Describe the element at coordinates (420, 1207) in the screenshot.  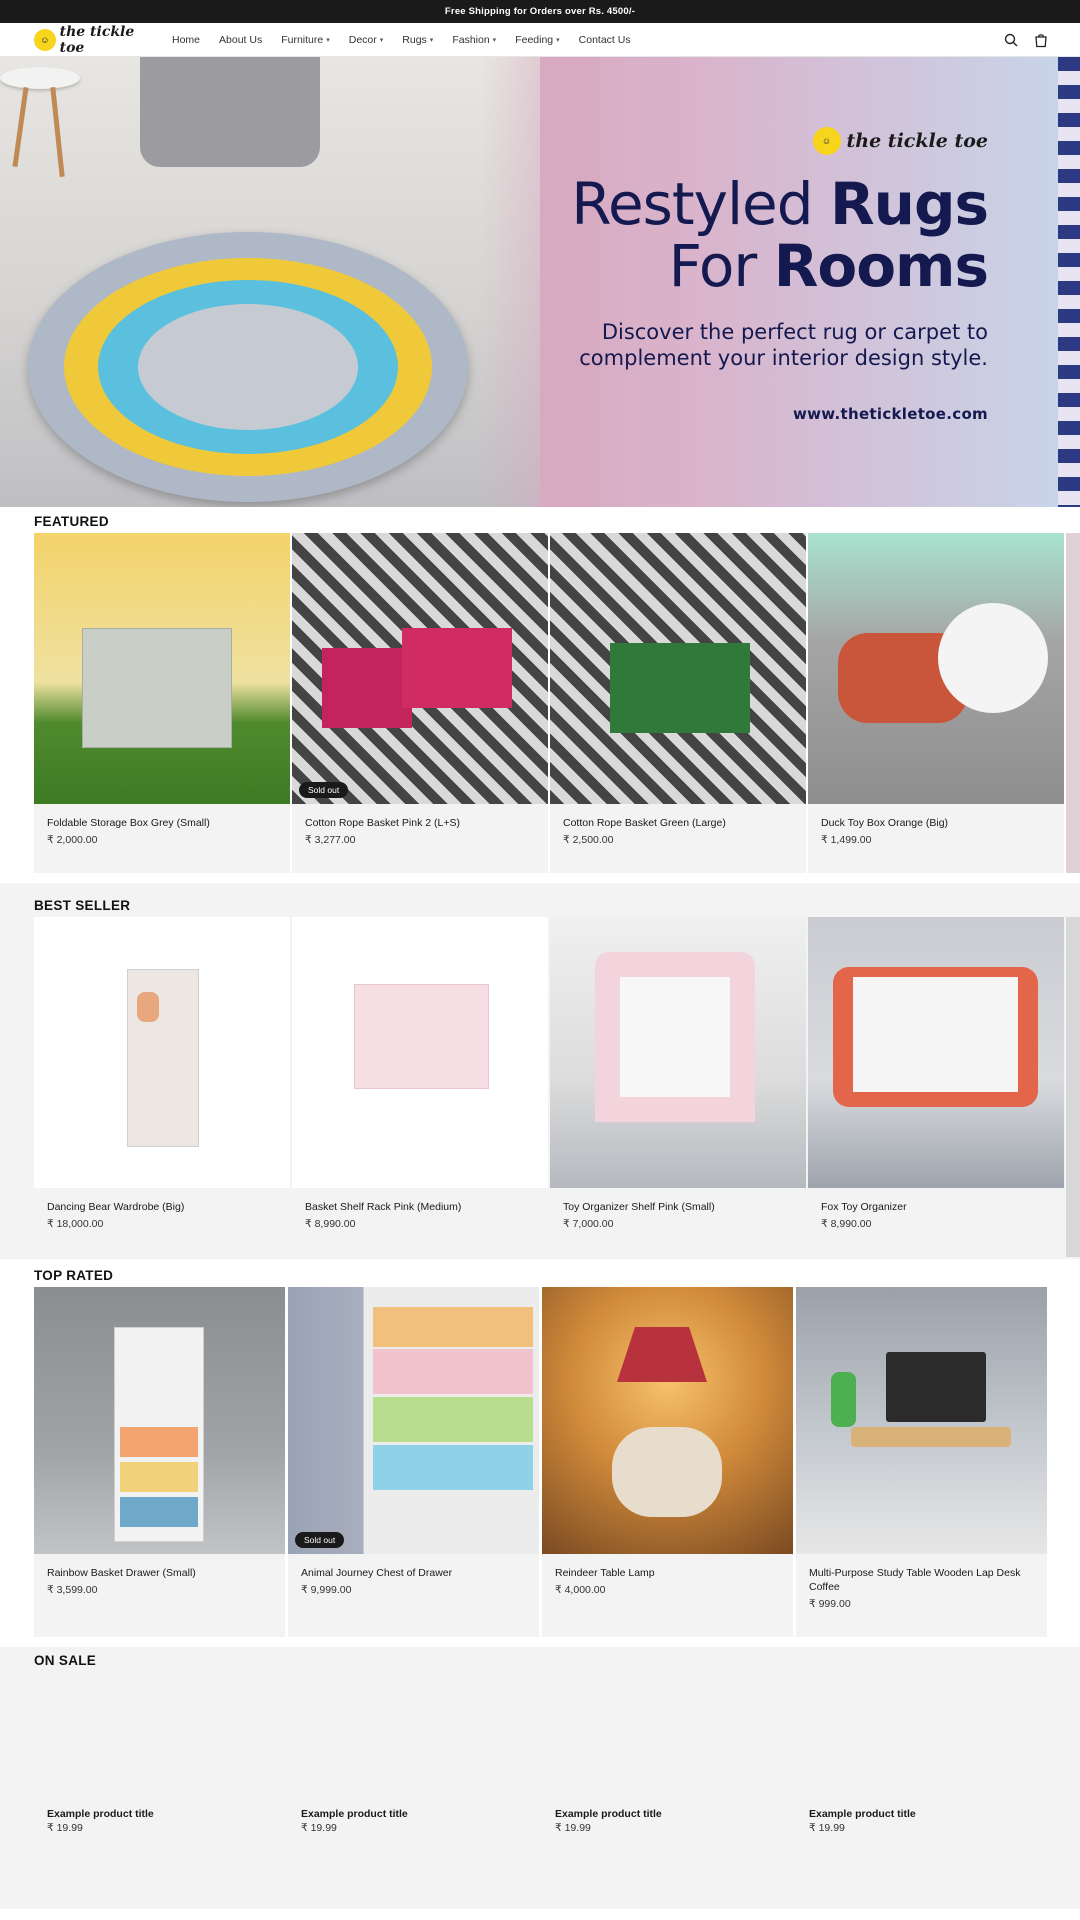
I see `product-title: Basket Shelf Rack Pink (Medium)` at that location.